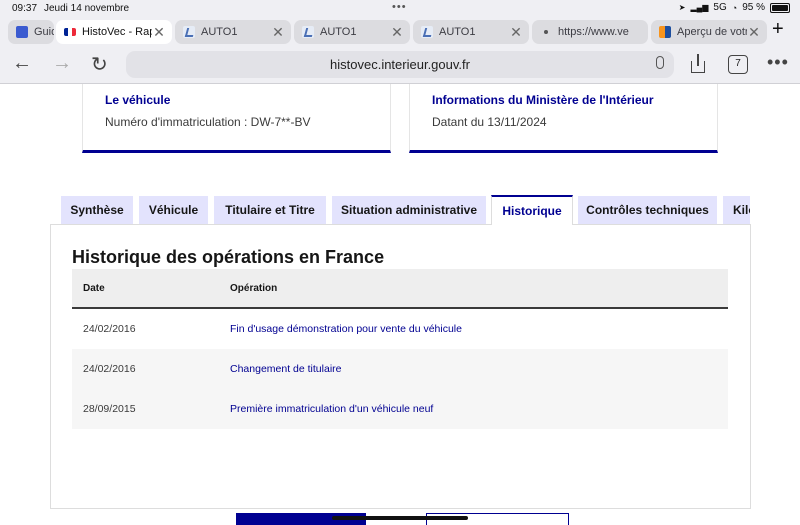  What do you see at coordinates (409, 210) in the screenshot?
I see `tab-situation-administrative: Situation administrative` at bounding box center [409, 210].